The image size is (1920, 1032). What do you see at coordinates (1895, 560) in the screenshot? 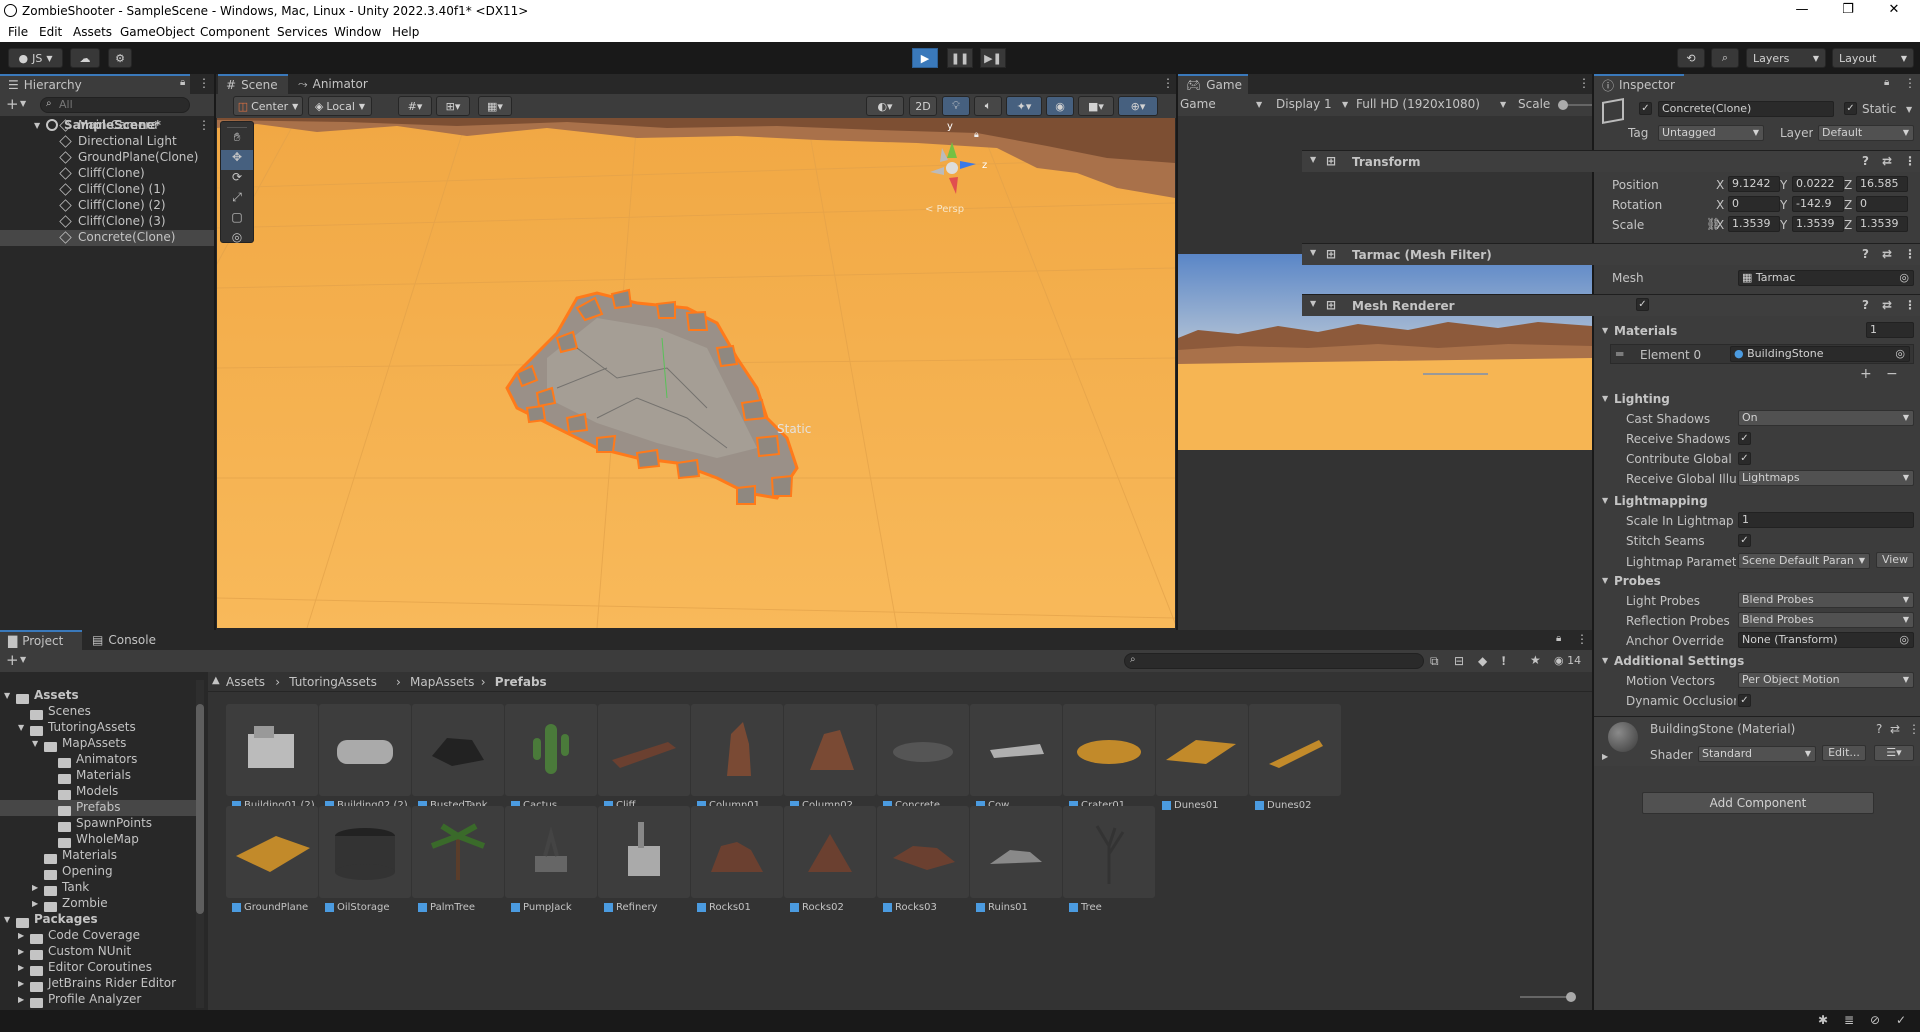
I see `view-button: View` at bounding box center [1895, 560].